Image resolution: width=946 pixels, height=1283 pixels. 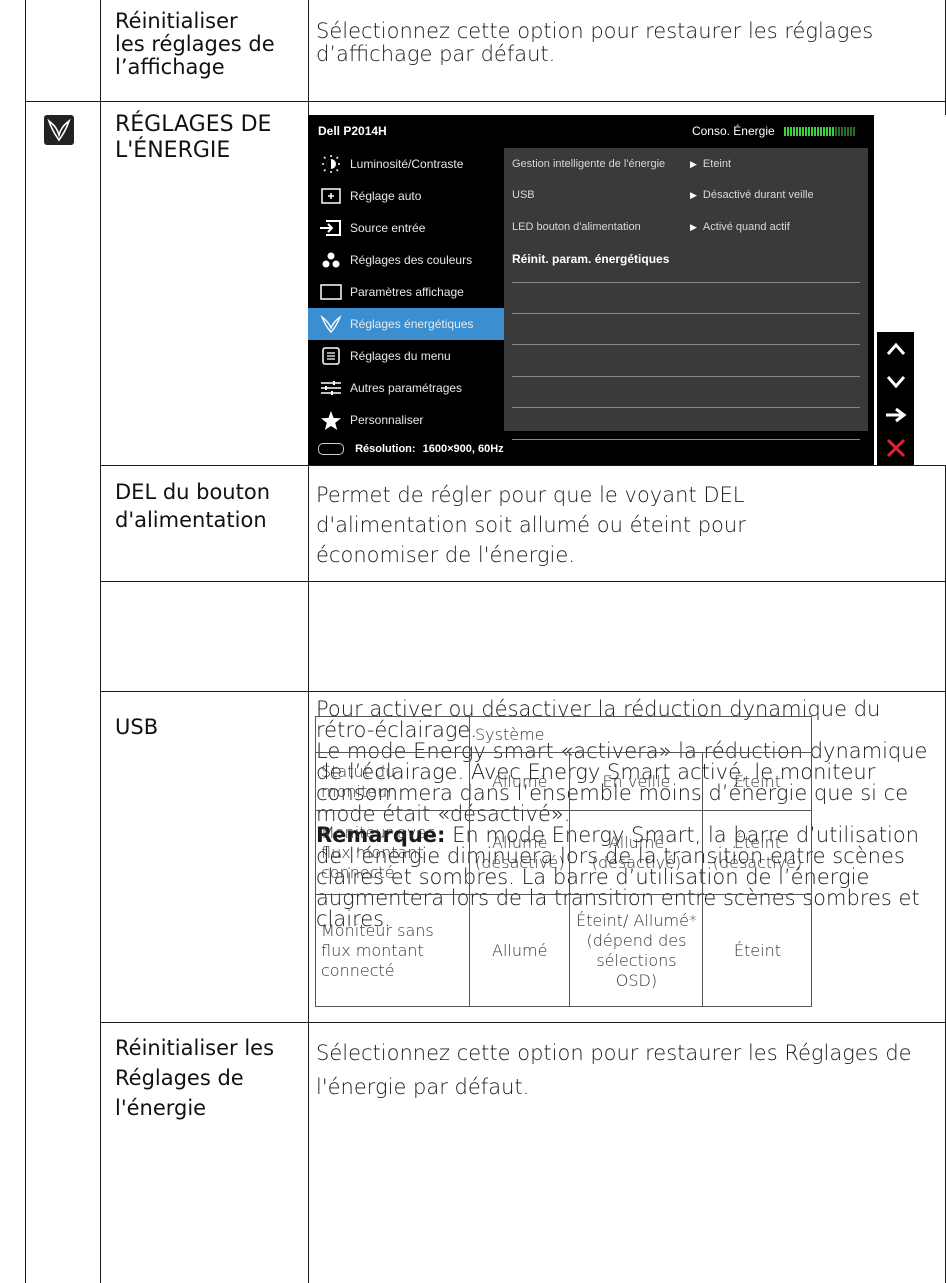 What do you see at coordinates (686, 164) in the screenshot?
I see `osd-option-row: Gestion intelligente de l'énergie Eteint` at bounding box center [686, 164].